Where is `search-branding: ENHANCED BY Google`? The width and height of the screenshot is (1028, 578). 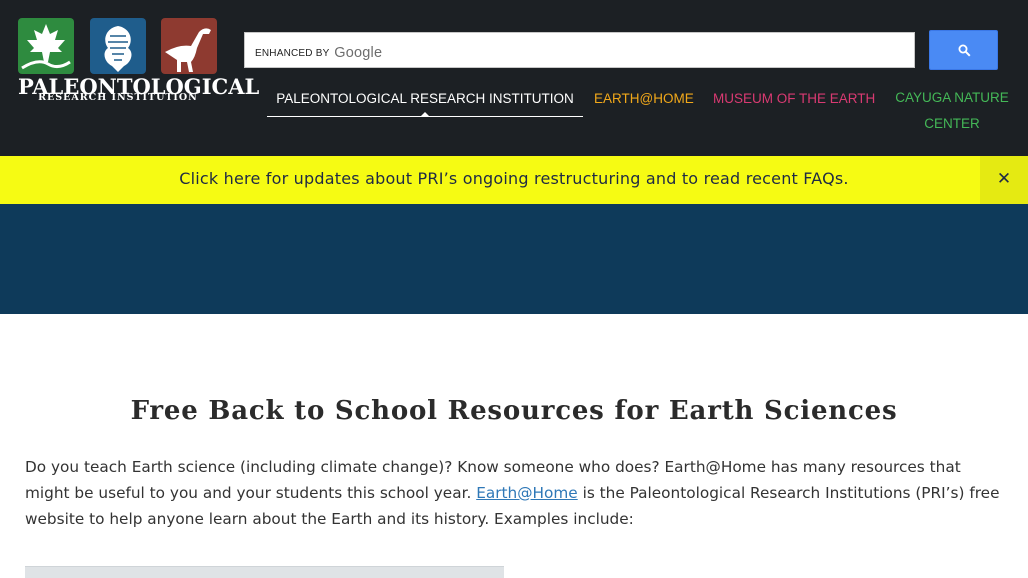
search-branding: ENHANCED BY Google is located at coordinates (319, 53).